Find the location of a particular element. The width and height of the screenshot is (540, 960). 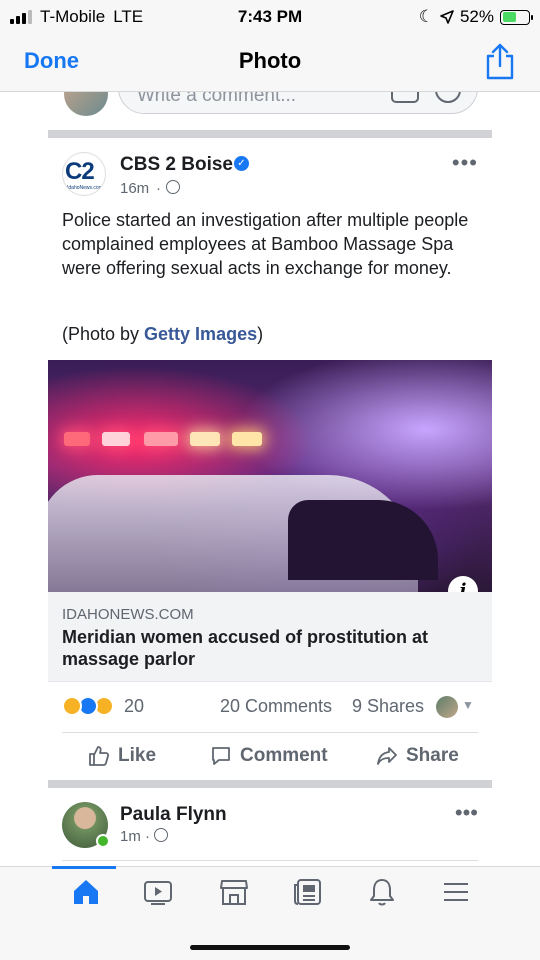

moon-icon: ☾ is located at coordinates (426, 16).